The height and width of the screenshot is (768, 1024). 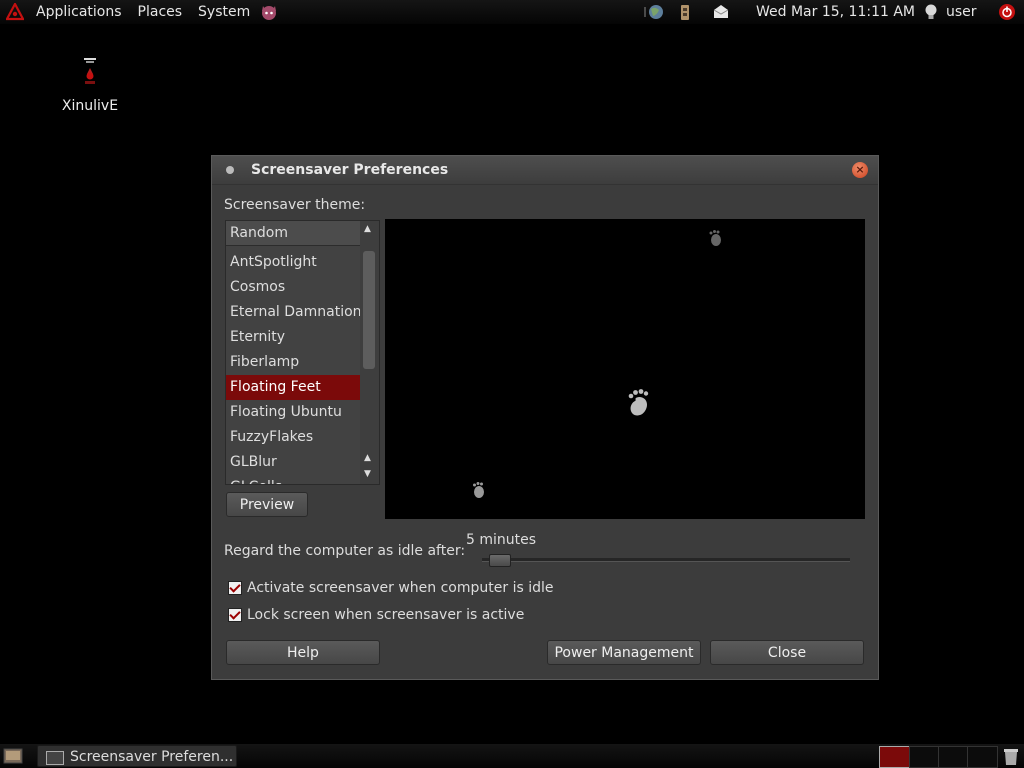 I want to click on idle-slider, so click(x=666, y=560).